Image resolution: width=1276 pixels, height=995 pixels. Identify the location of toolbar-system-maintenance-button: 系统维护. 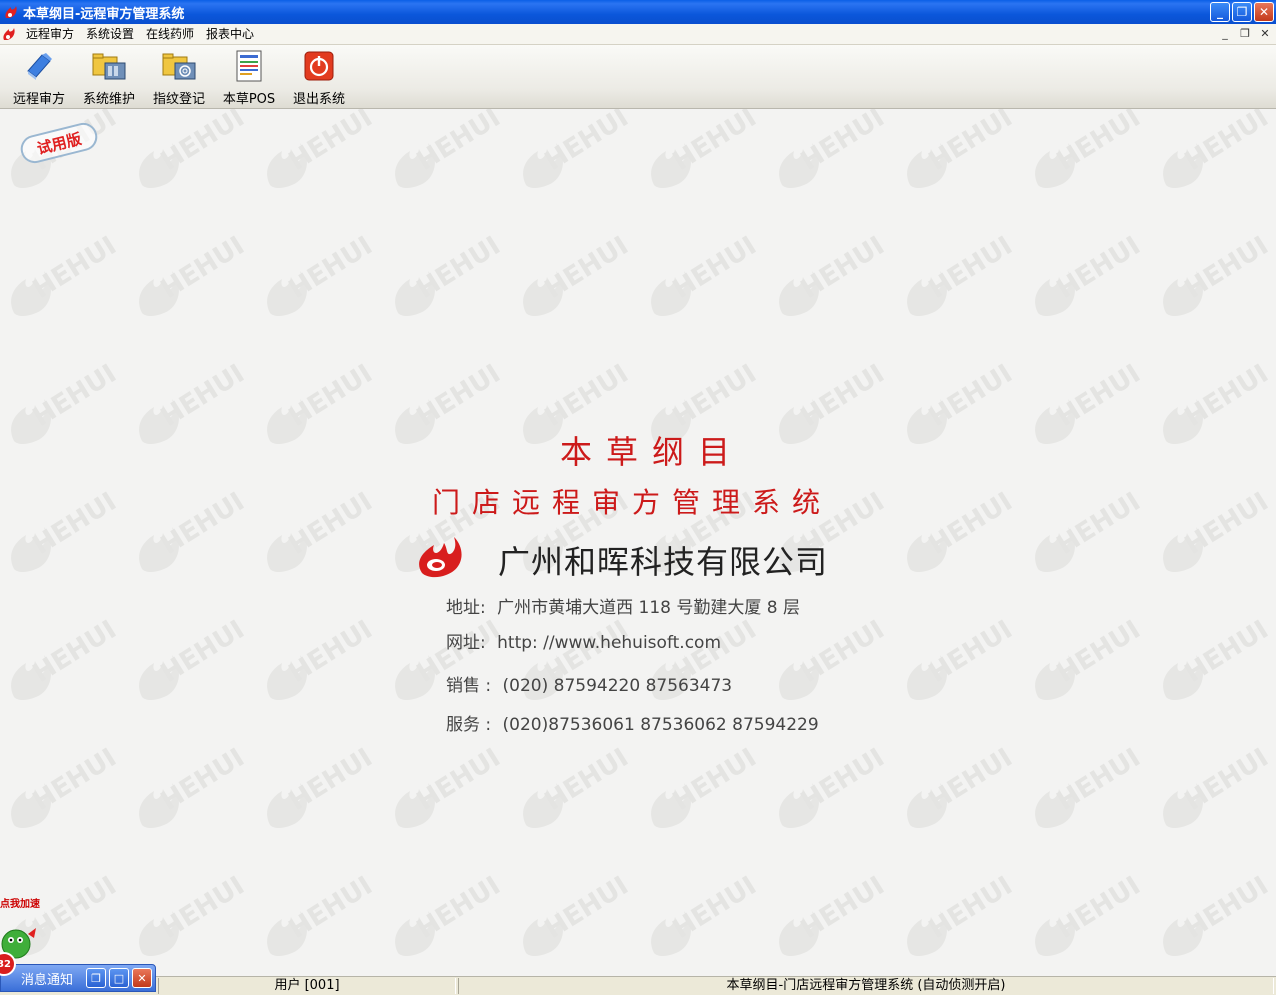
(109, 78).